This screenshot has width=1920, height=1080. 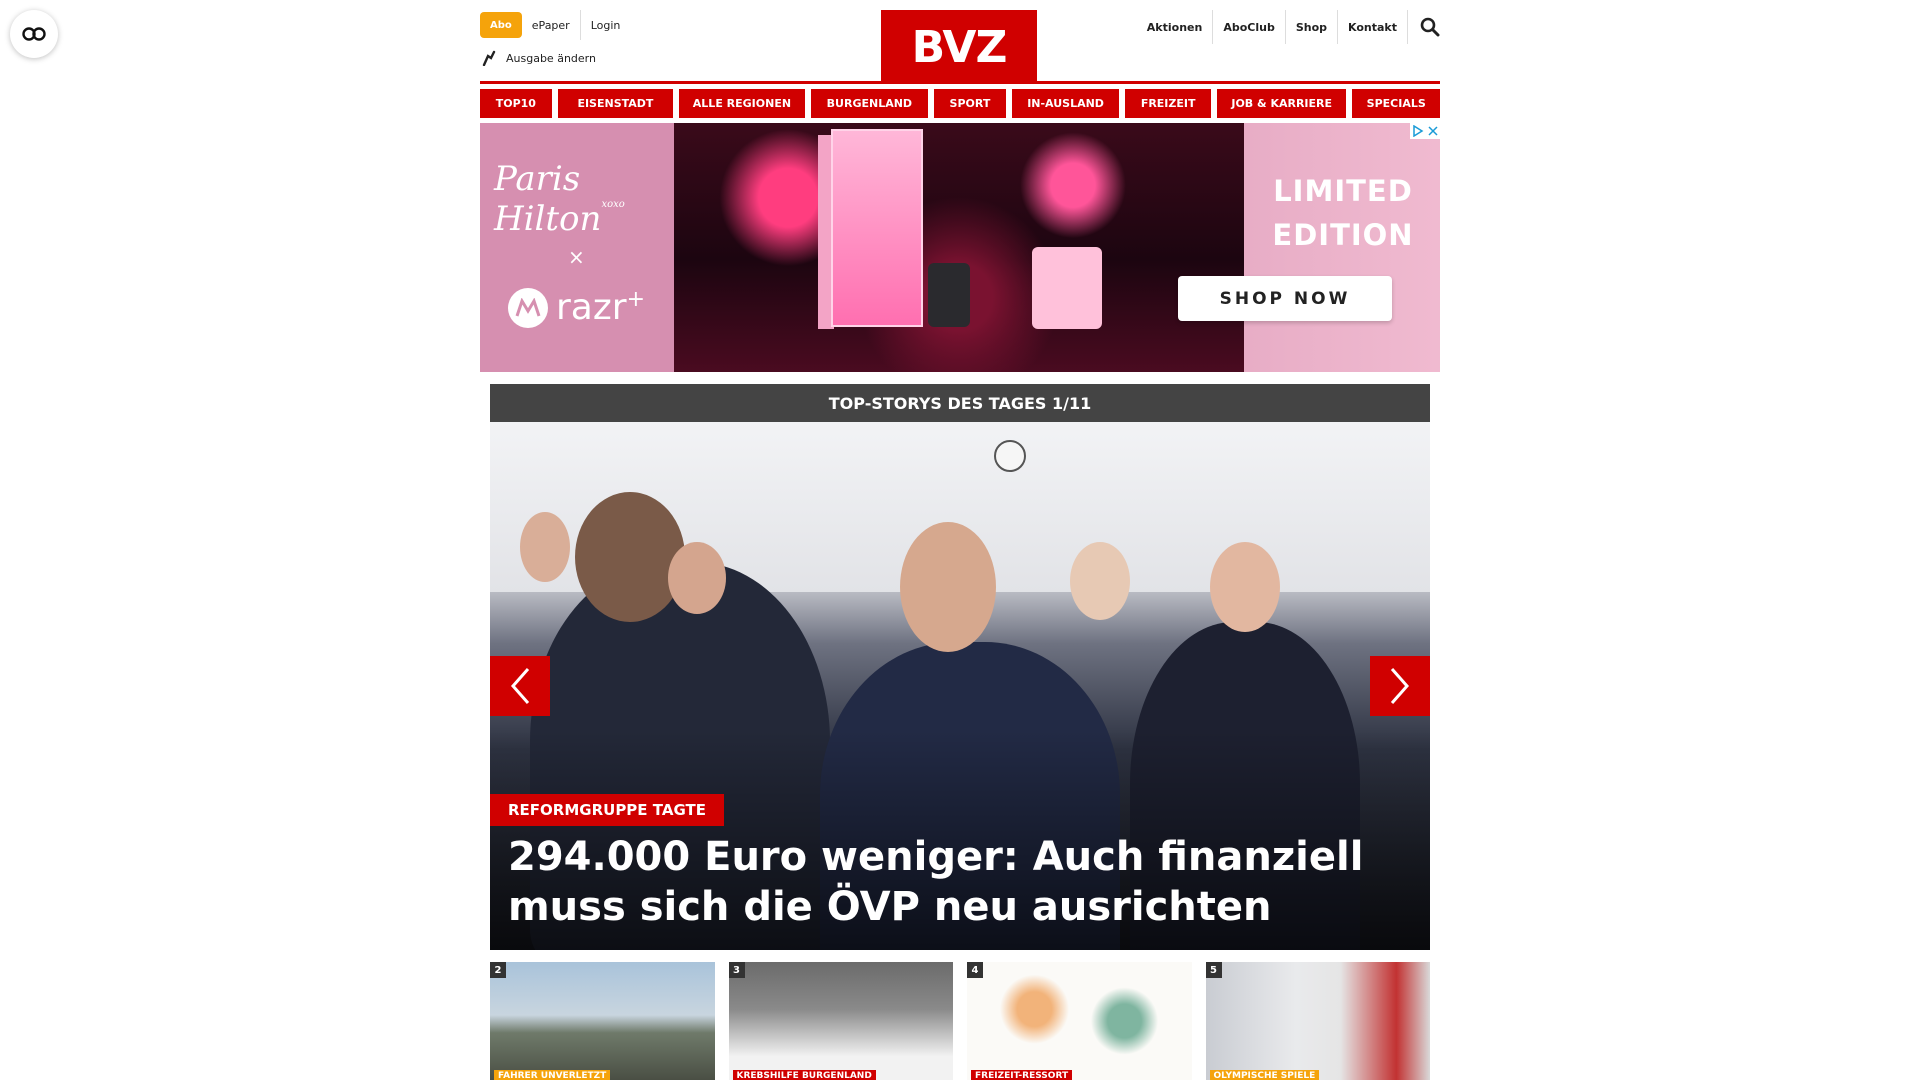 I want to click on ad-info-icon, so click(x=1418, y=131).